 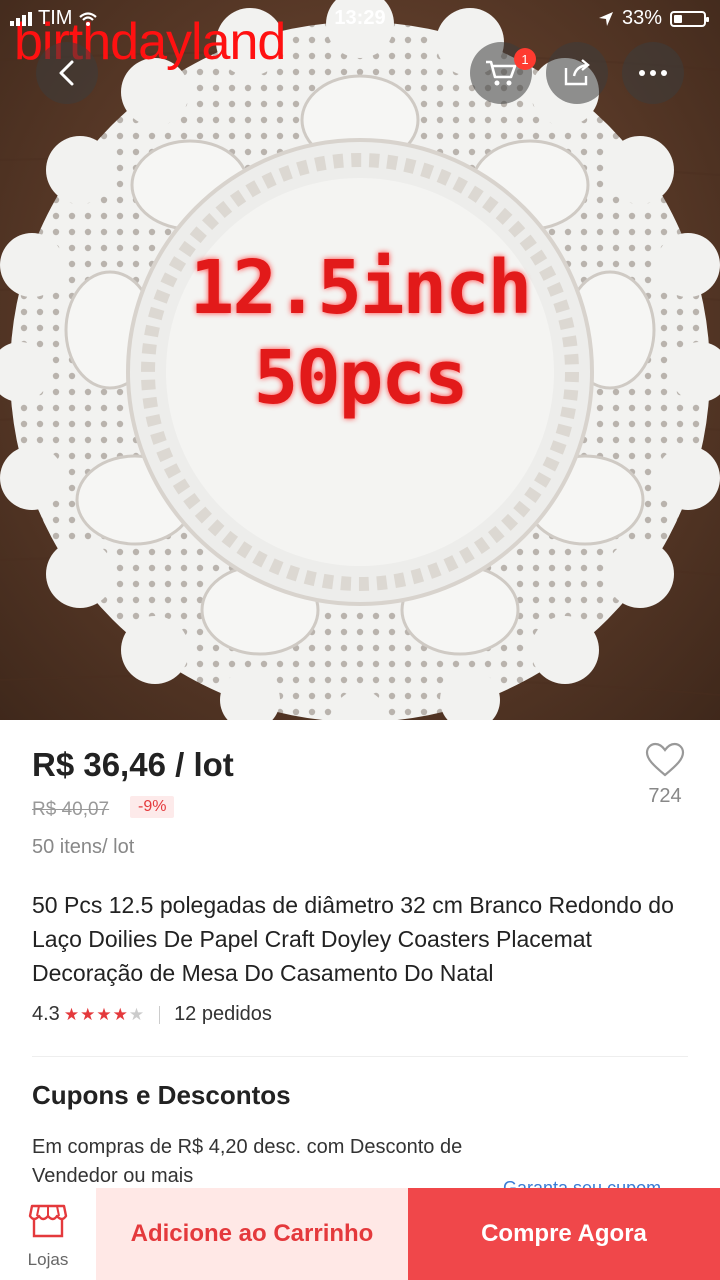 What do you see at coordinates (152, 807) in the screenshot?
I see `discount-badge: -9%` at bounding box center [152, 807].